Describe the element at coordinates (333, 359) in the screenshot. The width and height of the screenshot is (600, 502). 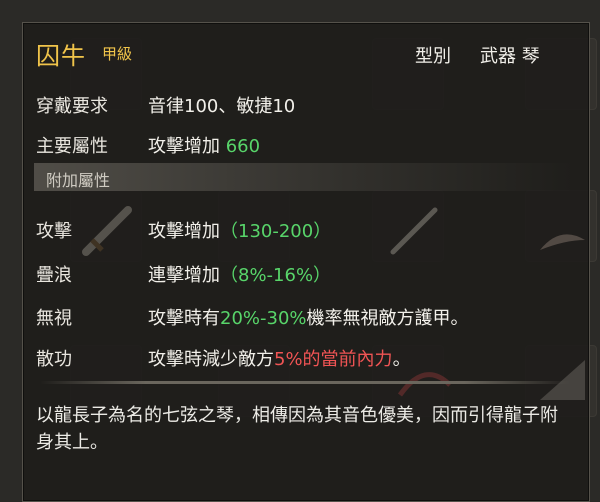
I see `extra-attr-number: 5%的當前內力` at that location.